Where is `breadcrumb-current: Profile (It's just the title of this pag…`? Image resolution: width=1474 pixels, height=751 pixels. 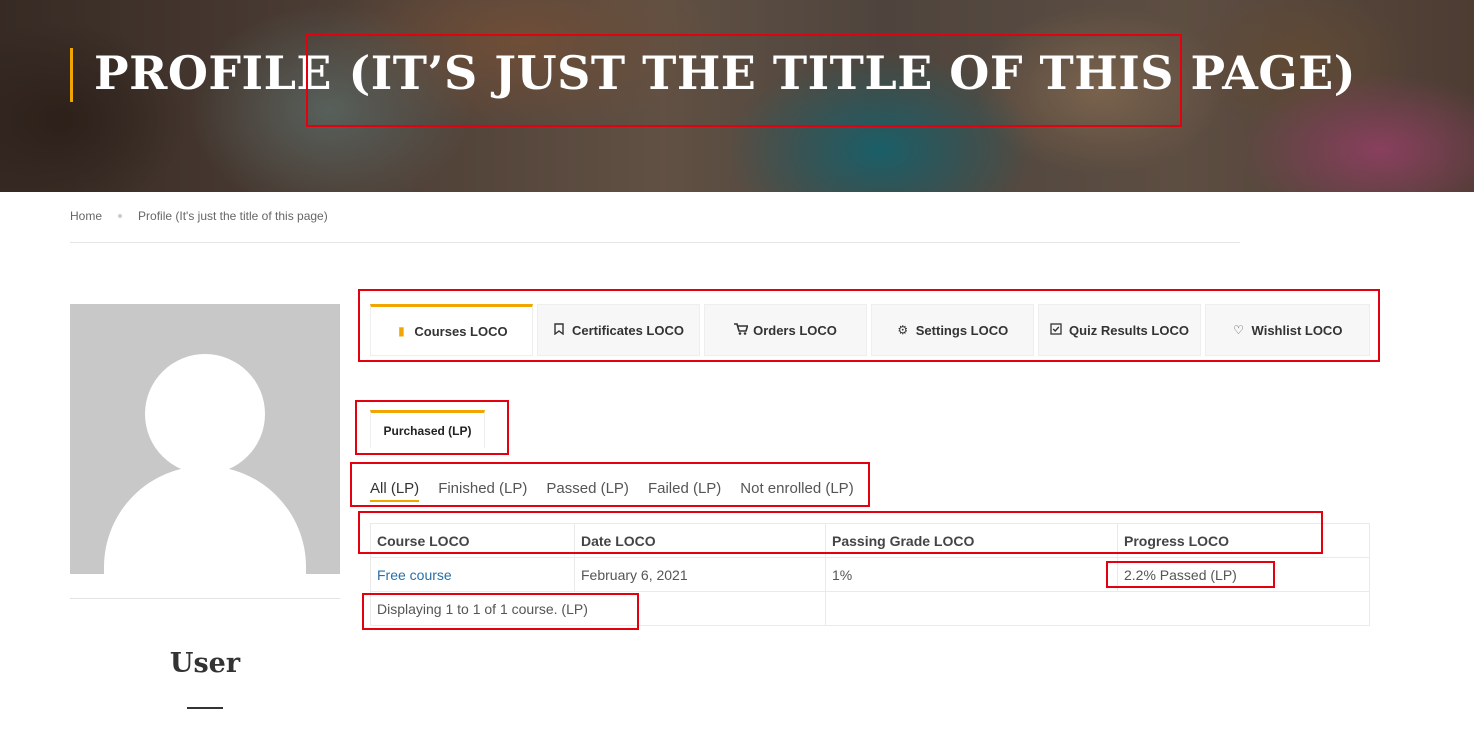 breadcrumb-current: Profile (It's just the title of this pag… is located at coordinates (233, 216).